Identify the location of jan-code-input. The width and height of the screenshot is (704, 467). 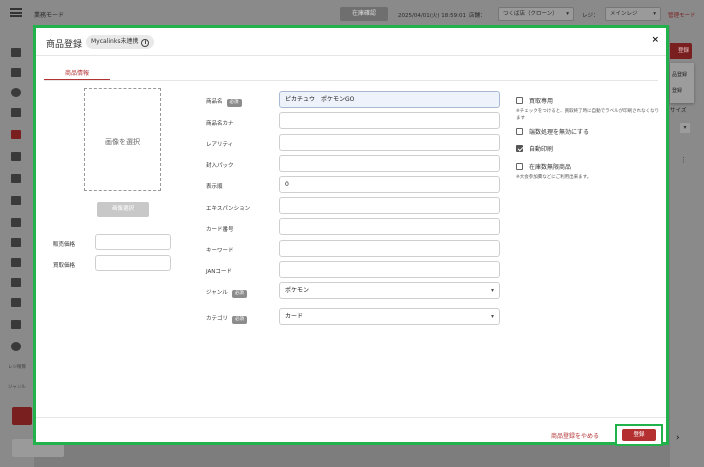
(389, 269).